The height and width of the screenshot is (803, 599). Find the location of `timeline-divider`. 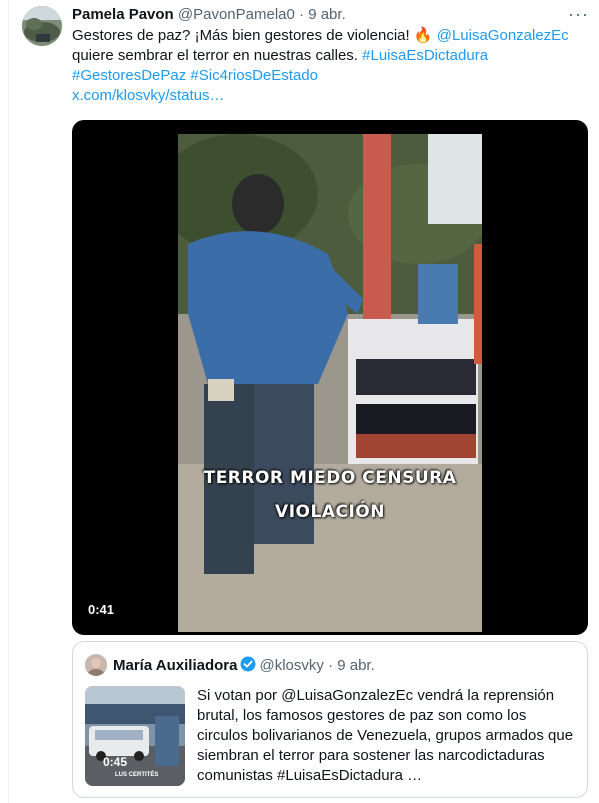

timeline-divider is located at coordinates (8, 401).